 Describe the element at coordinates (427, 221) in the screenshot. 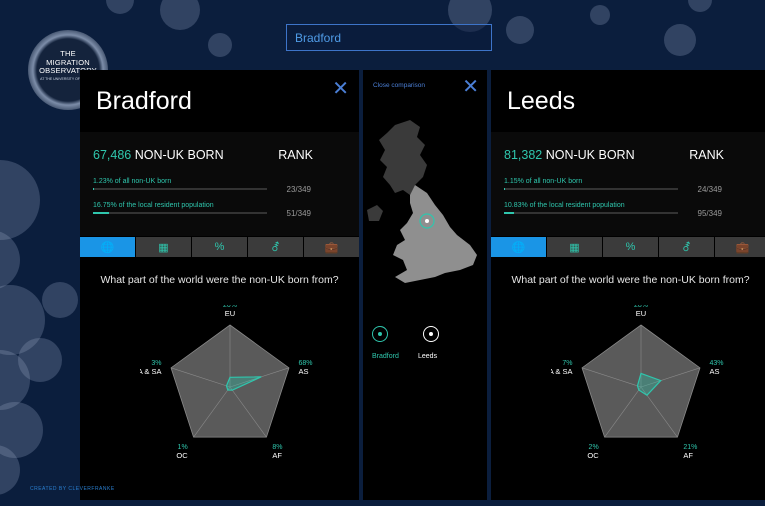

I see `yorkshire-marker-dot` at that location.